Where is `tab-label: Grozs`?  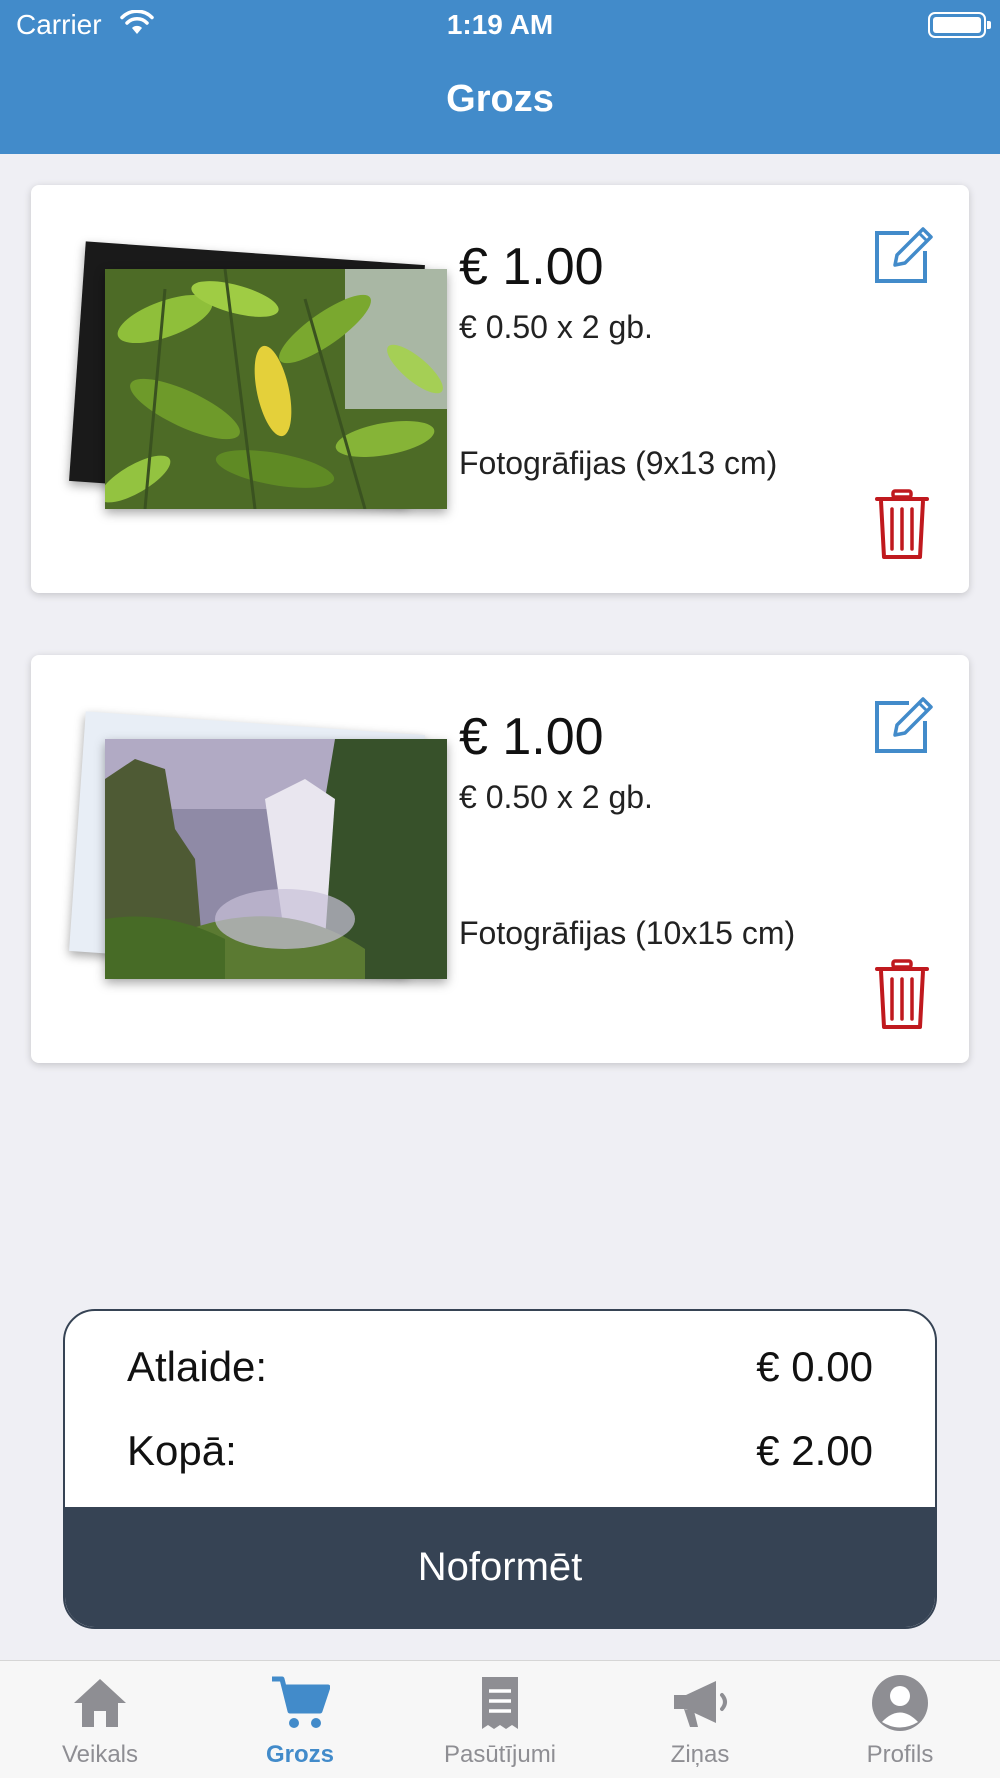
tab-label: Grozs is located at coordinates (299, 1754).